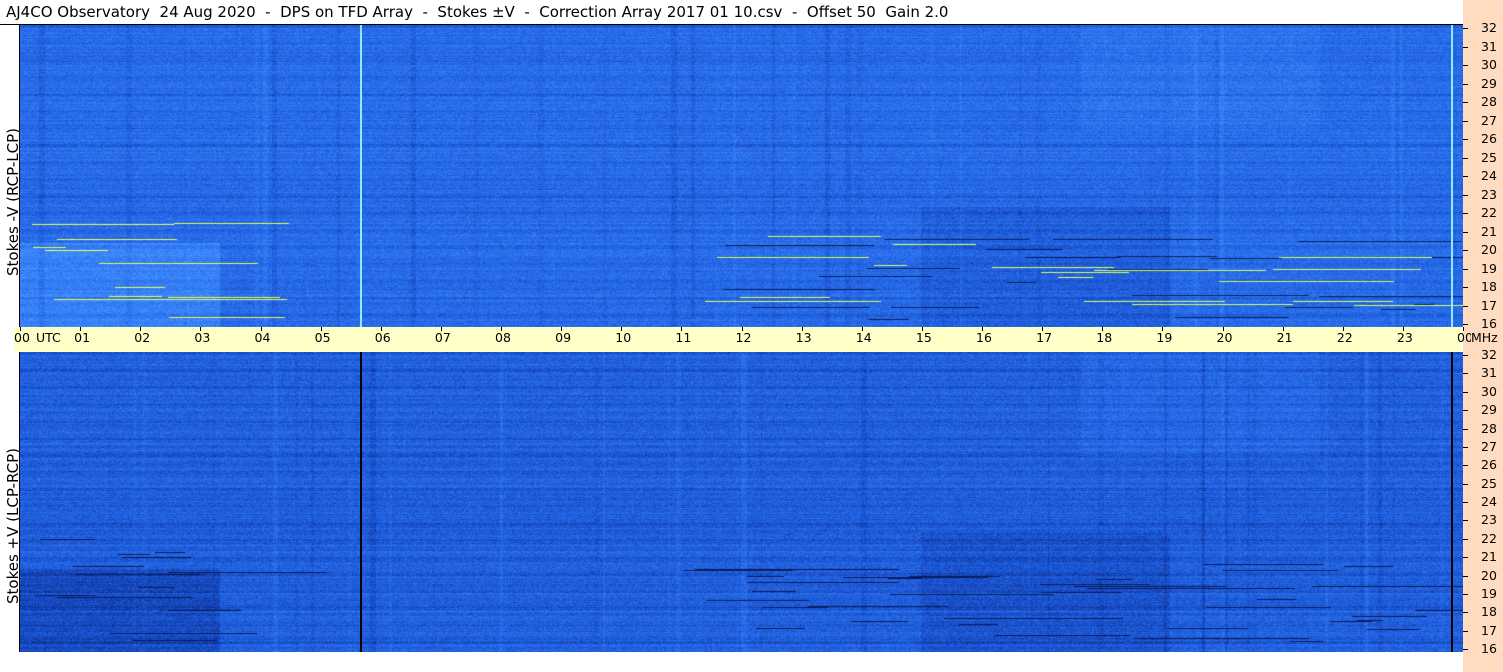  What do you see at coordinates (1104, 337) in the screenshot?
I see `time-tick-label: 18` at bounding box center [1104, 337].